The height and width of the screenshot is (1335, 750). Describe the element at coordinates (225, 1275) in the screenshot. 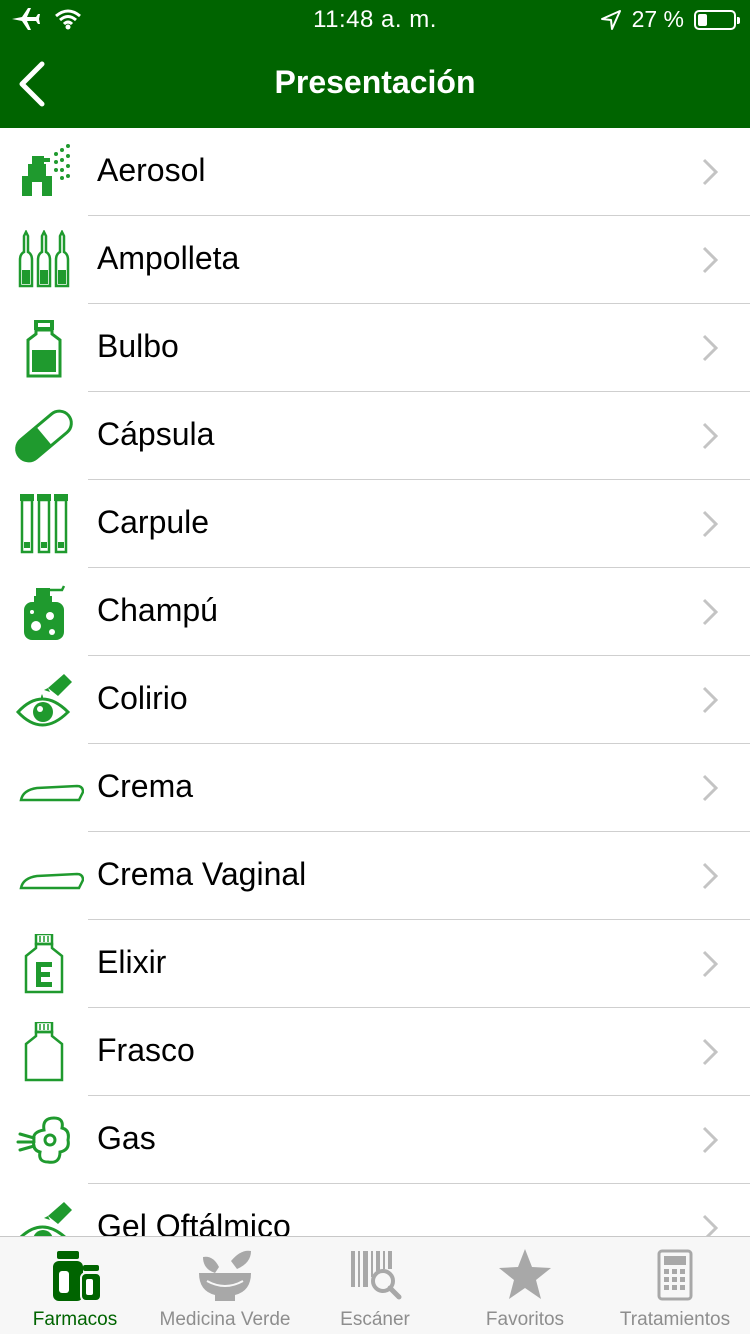

I see `mortar-leaf-icon` at that location.